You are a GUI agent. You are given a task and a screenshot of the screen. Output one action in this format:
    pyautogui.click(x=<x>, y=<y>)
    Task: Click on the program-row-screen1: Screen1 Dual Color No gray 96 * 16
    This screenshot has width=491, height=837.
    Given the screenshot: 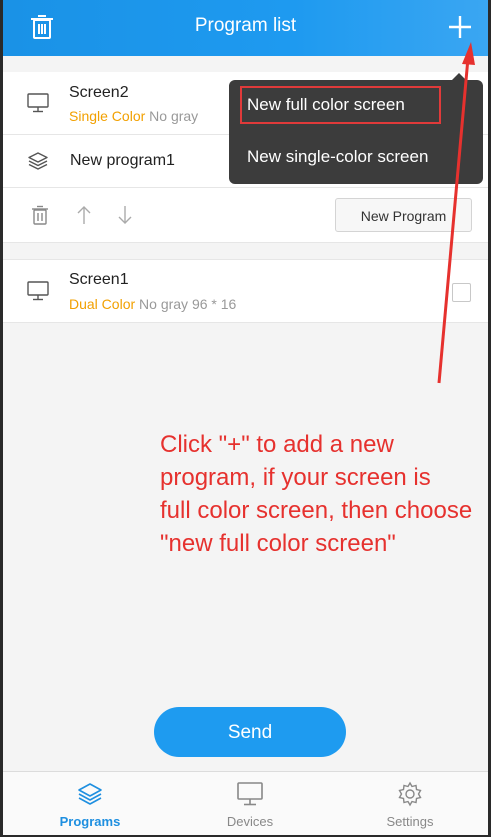 What is the action you would take?
    pyautogui.click(x=245, y=291)
    